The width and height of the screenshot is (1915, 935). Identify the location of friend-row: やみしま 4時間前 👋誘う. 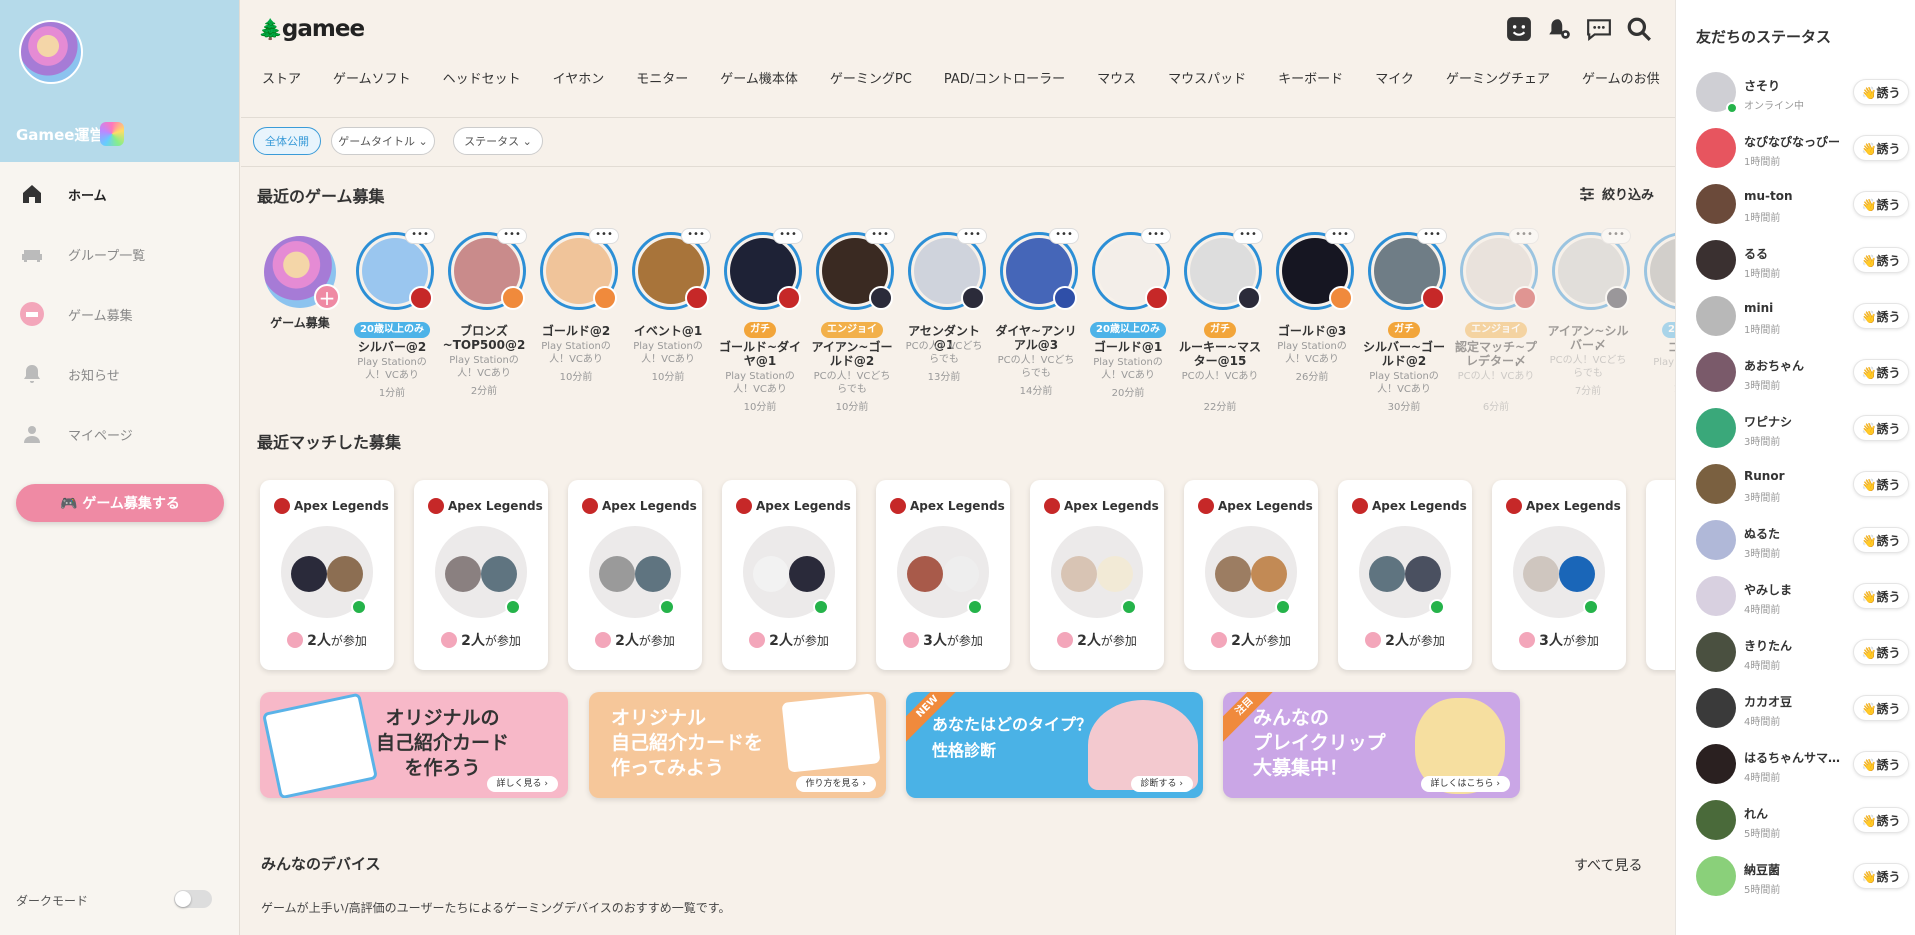
(1795, 604).